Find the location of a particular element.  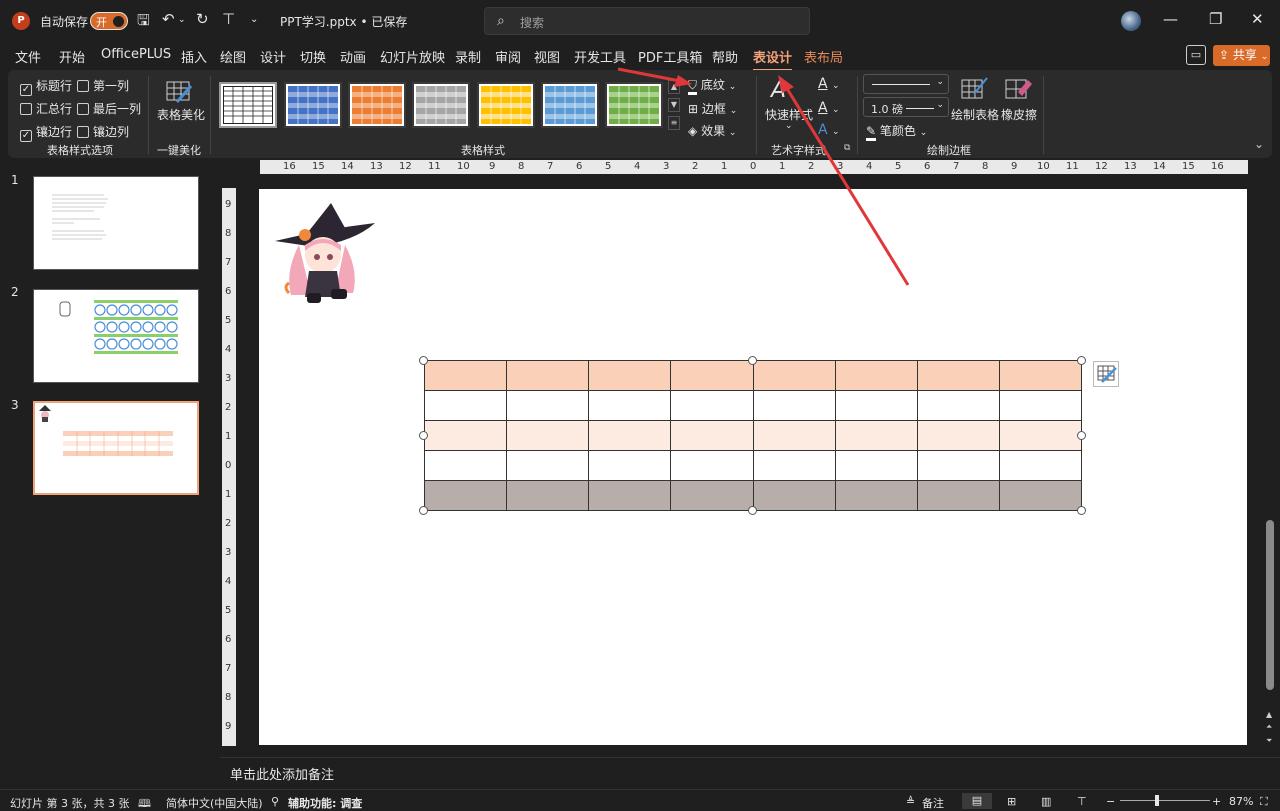

zoom-slider-thumb is located at coordinates (1157, 800).